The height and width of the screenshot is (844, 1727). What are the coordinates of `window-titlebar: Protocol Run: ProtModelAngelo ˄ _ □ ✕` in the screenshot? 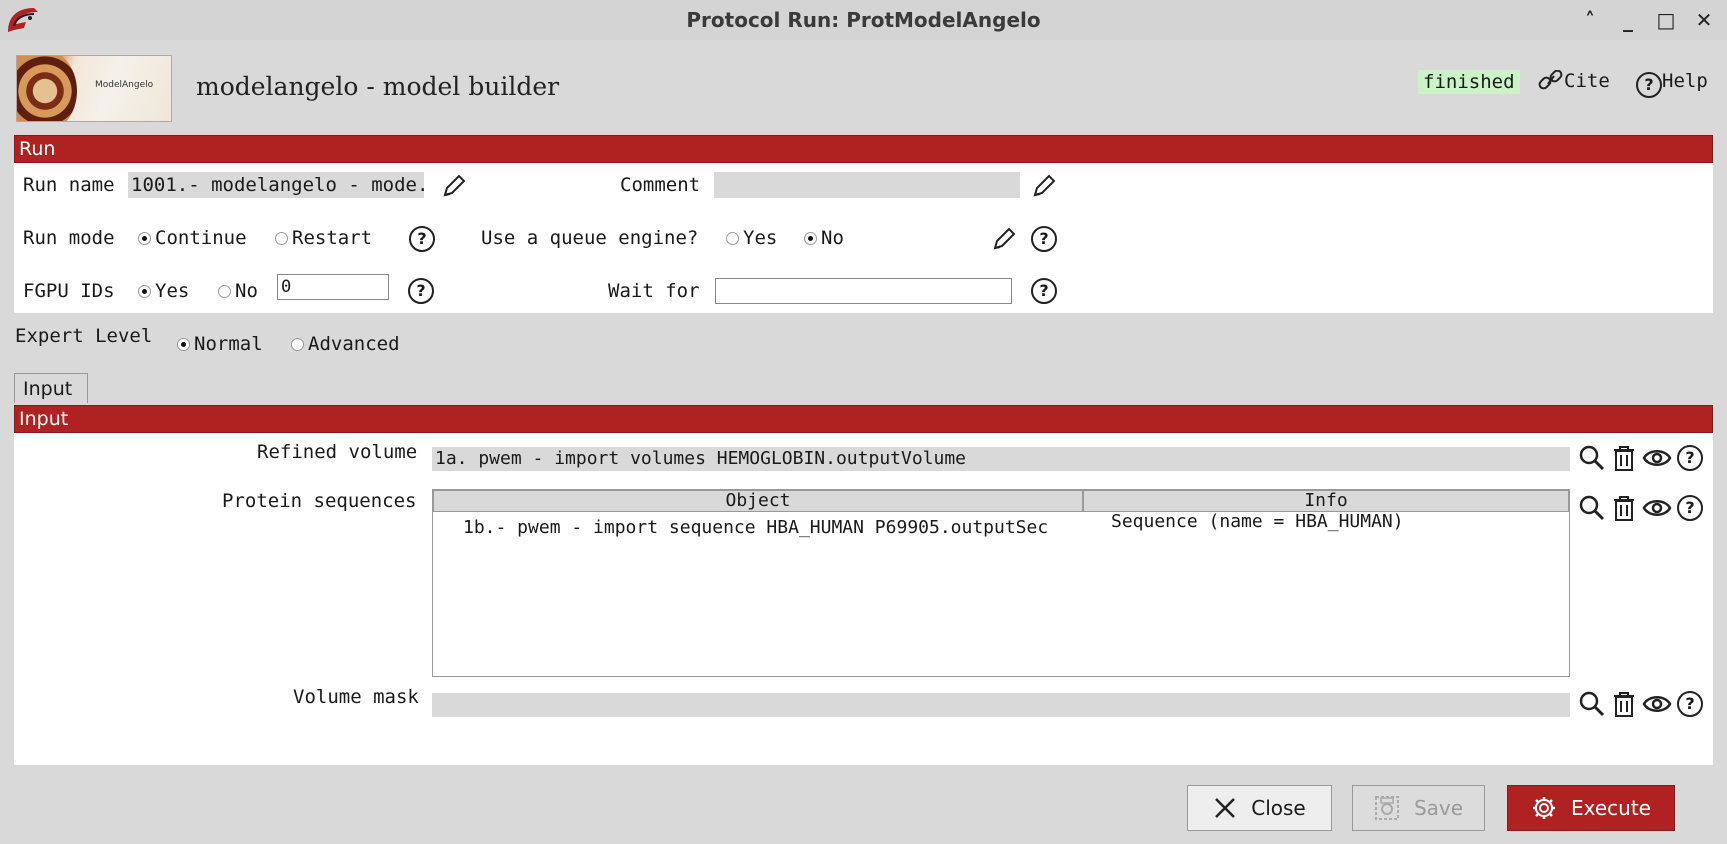 It's located at (863, 20).